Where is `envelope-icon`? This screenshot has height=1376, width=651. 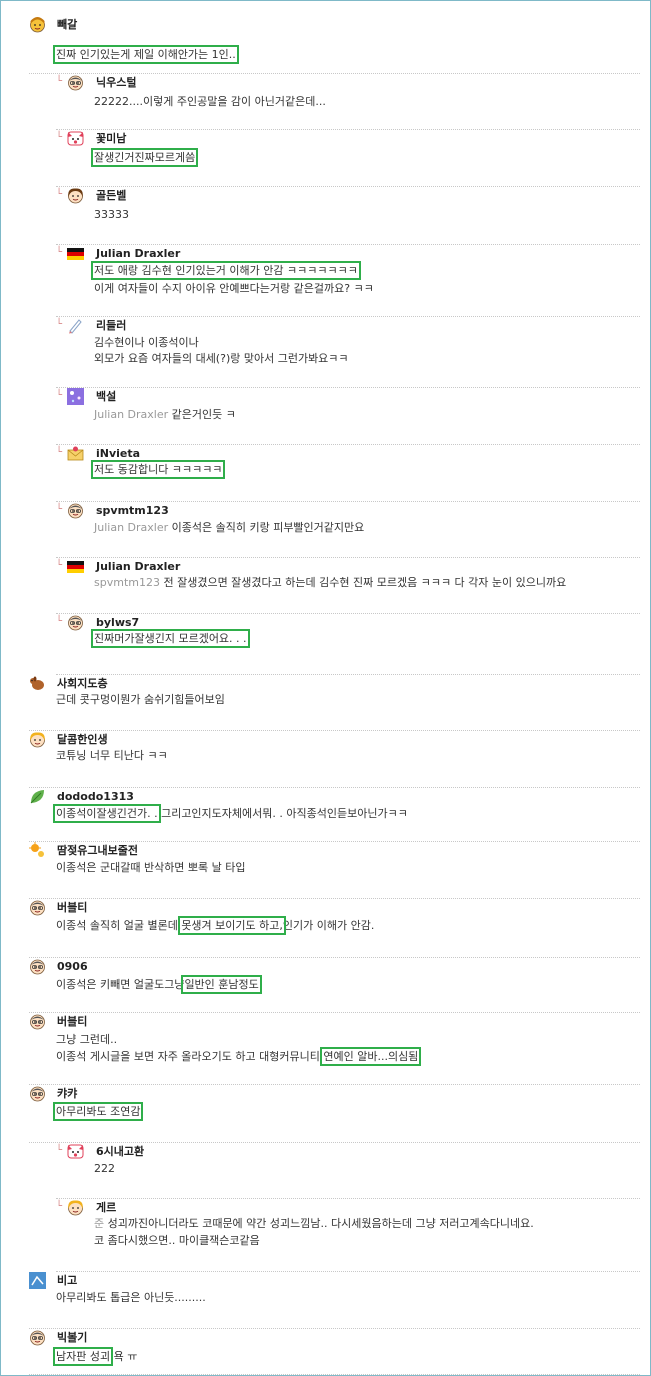
envelope-icon is located at coordinates (75, 453).